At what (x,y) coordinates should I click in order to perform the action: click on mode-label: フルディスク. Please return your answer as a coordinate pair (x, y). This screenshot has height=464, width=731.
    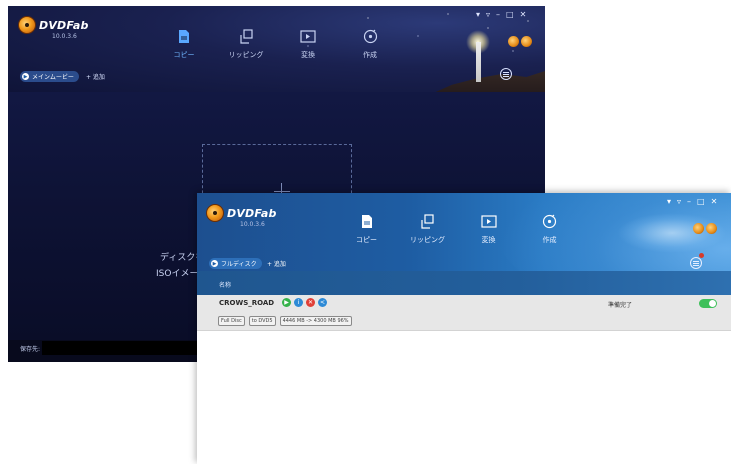
    Looking at the image, I should click on (239, 264).